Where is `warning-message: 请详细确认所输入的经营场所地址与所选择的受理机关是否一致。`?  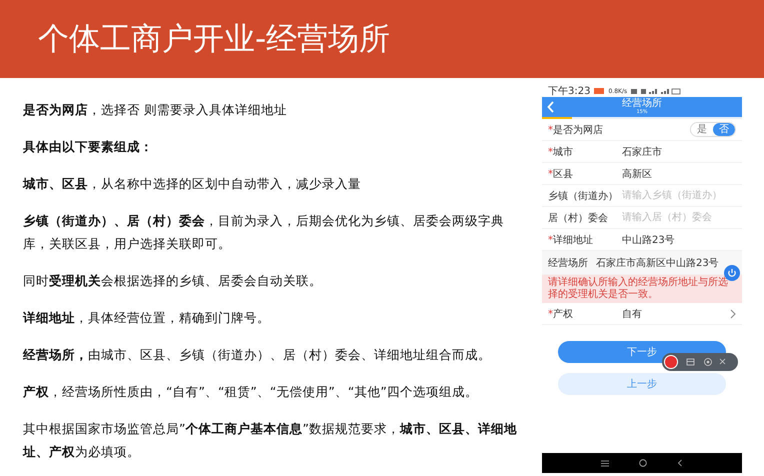
warning-message: 请详细确认所输入的经营场所地址与所选择的受理机关是否一致。 is located at coordinates (642, 289).